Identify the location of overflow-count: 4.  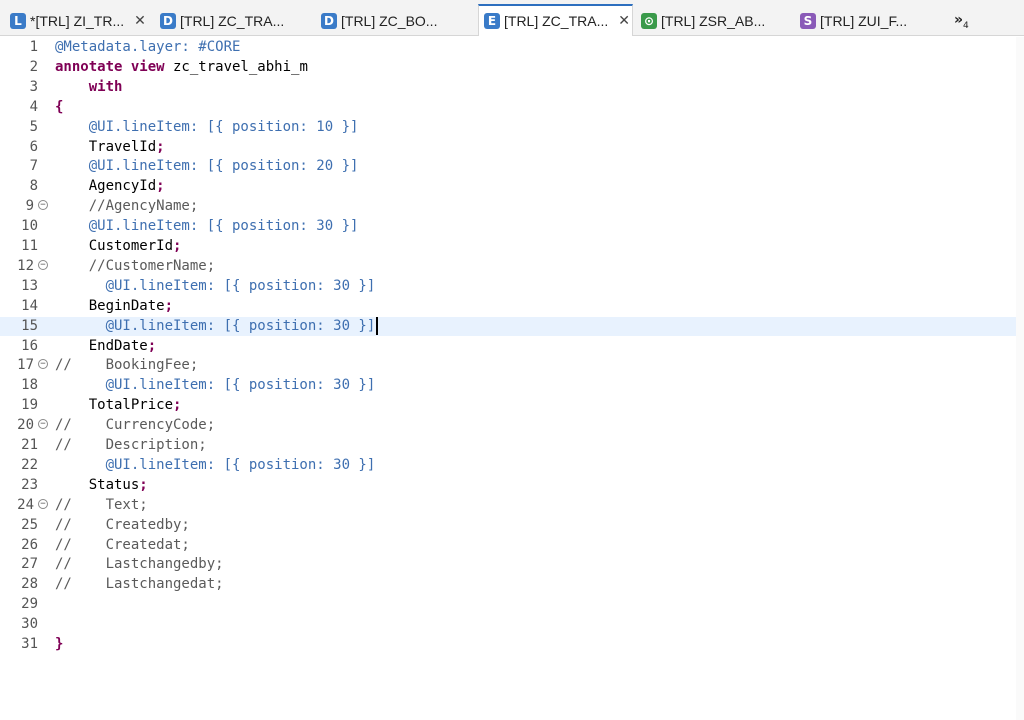
(966, 25).